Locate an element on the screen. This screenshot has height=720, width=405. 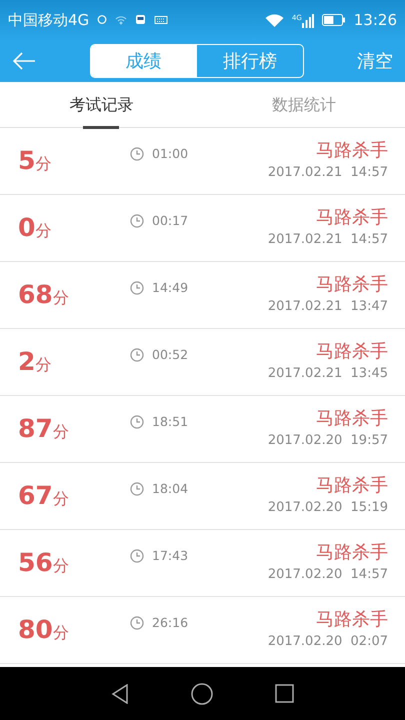
duration: 00:52 is located at coordinates (170, 355).